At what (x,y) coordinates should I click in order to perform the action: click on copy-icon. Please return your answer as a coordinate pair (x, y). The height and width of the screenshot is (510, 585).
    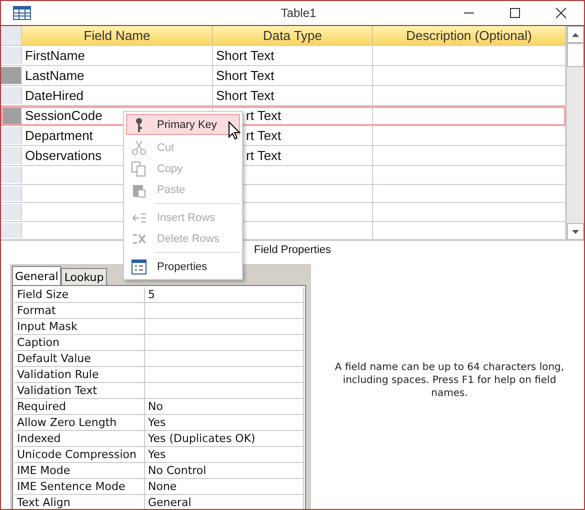
    Looking at the image, I should click on (139, 168).